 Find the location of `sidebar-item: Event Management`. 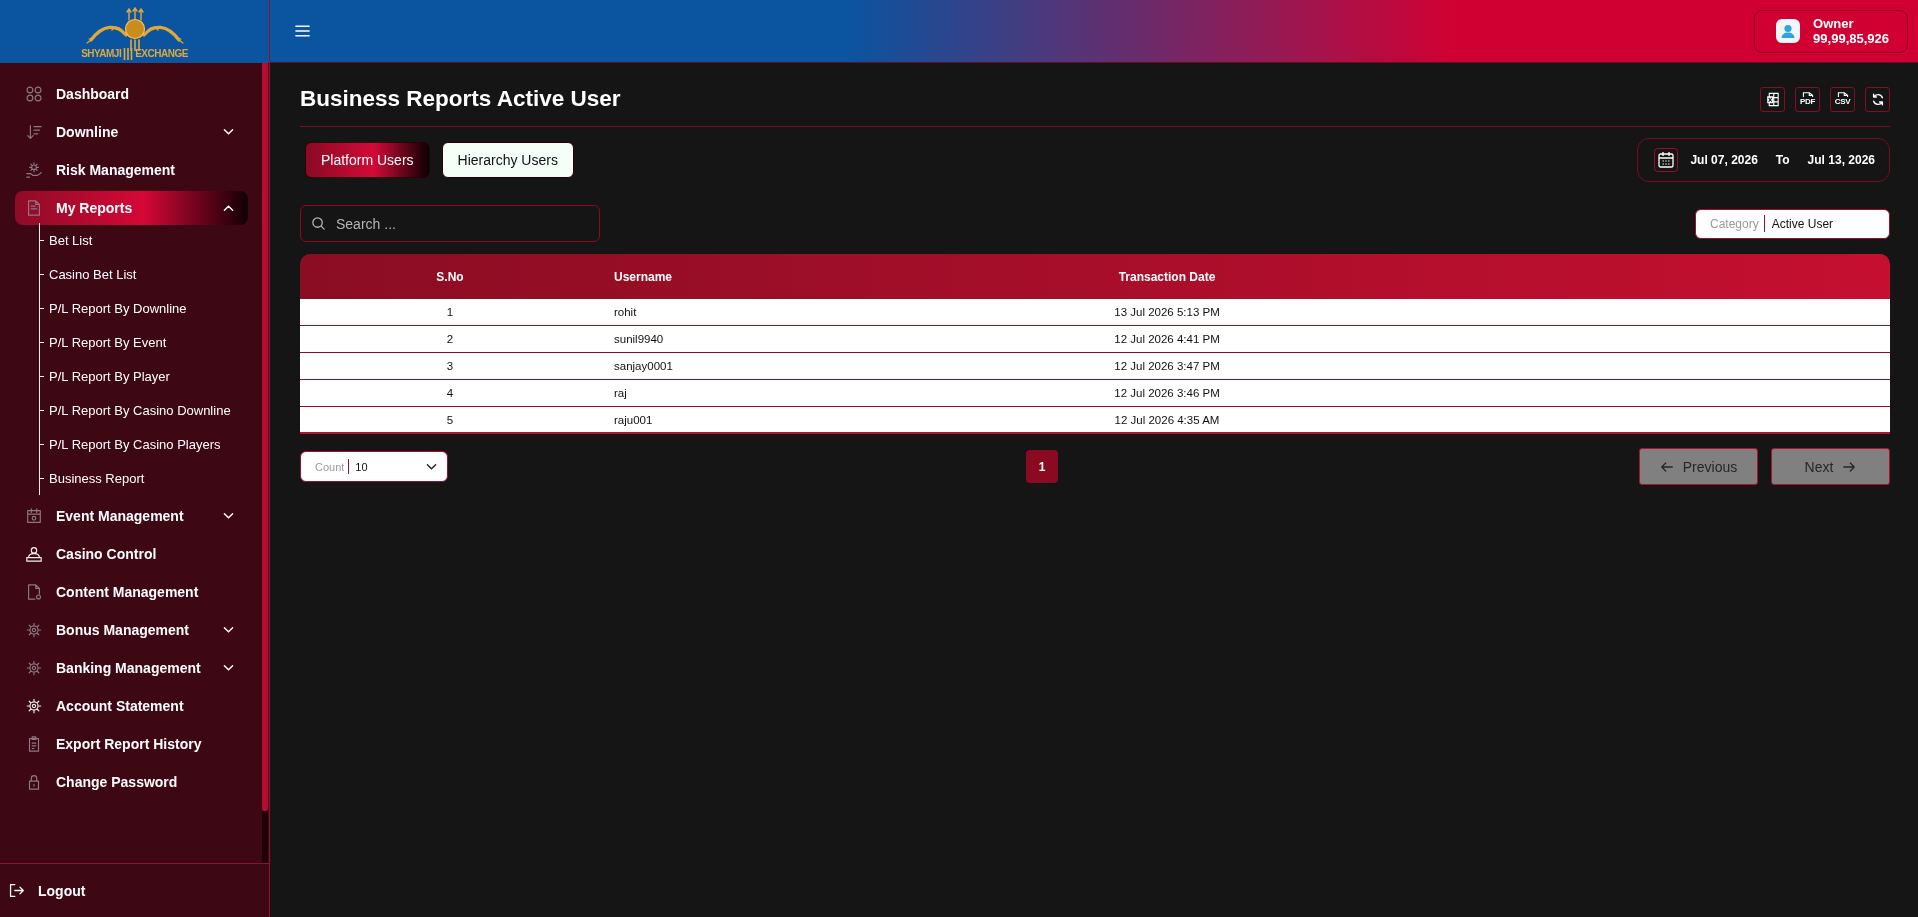

sidebar-item: Event Management is located at coordinates (131, 516).